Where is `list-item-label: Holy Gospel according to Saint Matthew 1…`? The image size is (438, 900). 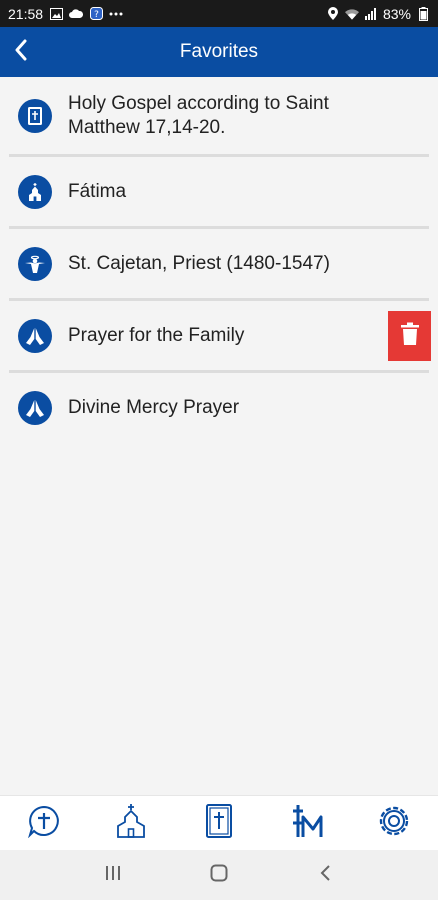
list-item-label: Holy Gospel according to Saint Matthew 1… is located at coordinates (198, 115).